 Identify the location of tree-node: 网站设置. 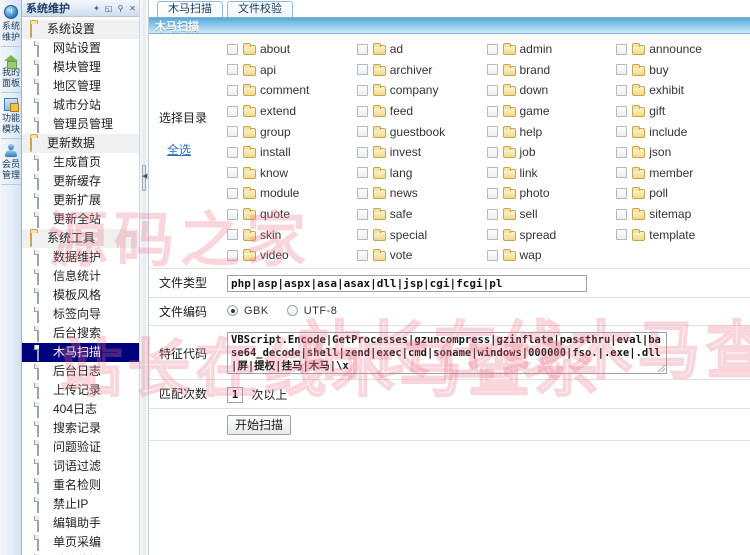
(80, 48).